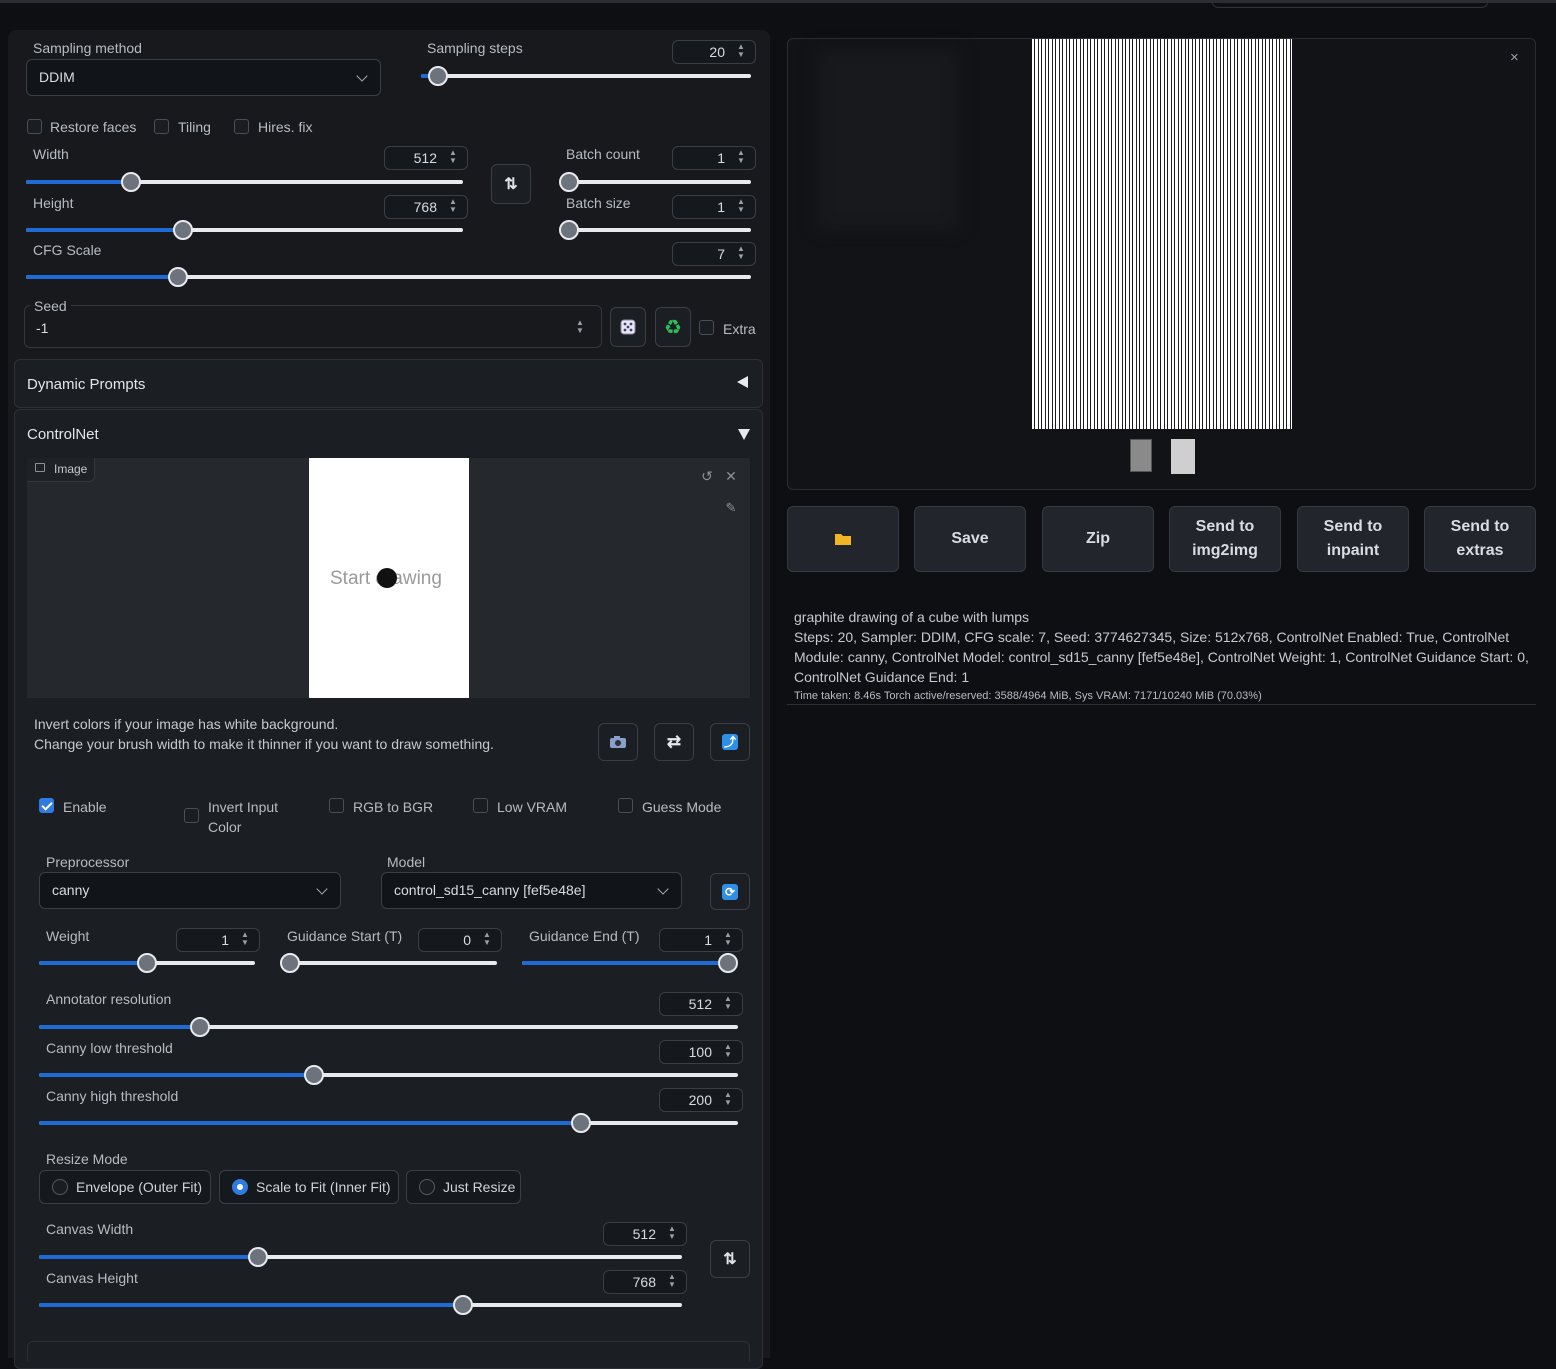 The image size is (1556, 1369). I want to click on restore-faces-checkbox, so click(34, 126).